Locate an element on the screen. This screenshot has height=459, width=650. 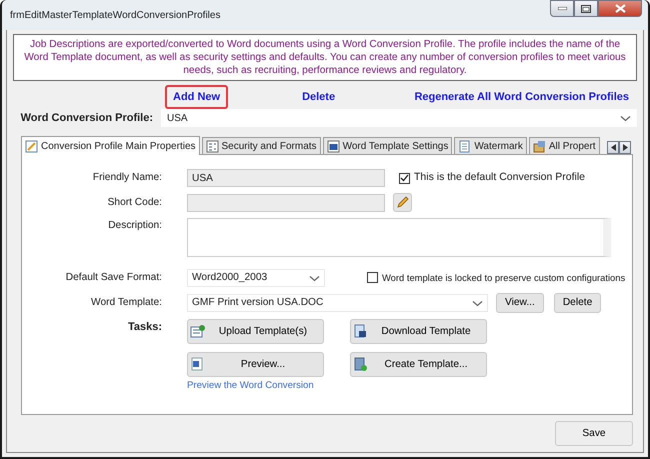
action-link: Delete is located at coordinates (319, 97).